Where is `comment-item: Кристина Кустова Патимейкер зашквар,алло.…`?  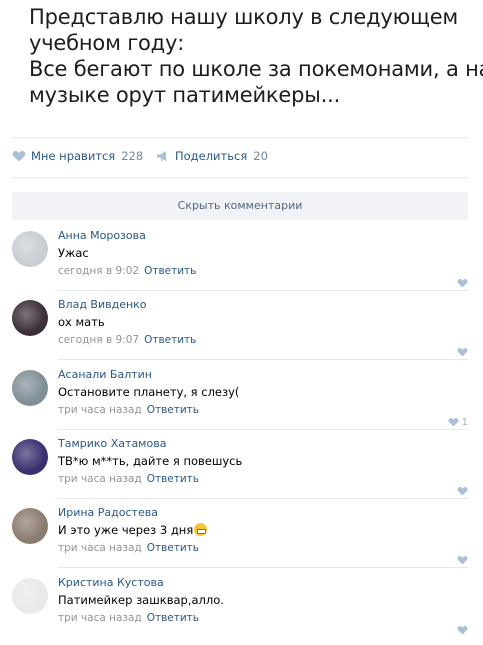
comment-item: Кристина Кустова Патимейкер зашквар,алло.… is located at coordinates (240, 610).